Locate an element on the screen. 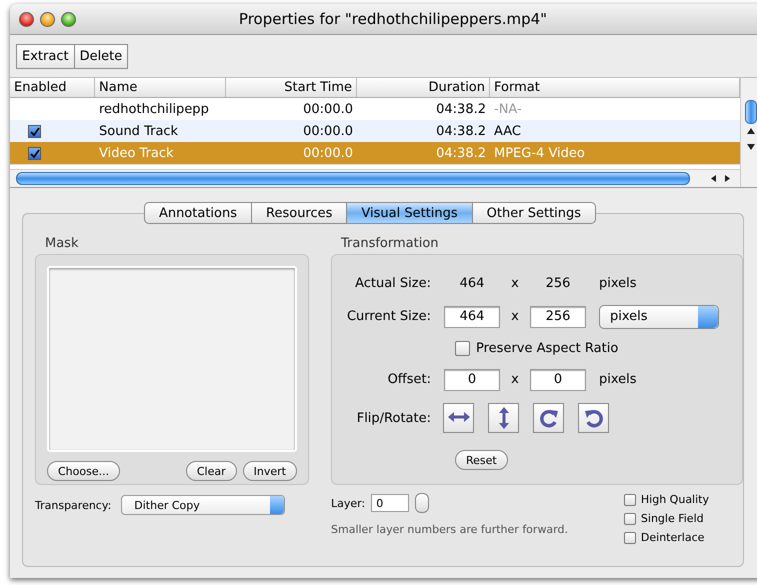 The height and width of the screenshot is (585, 757). field-label: Transparency: is located at coordinates (73, 505).